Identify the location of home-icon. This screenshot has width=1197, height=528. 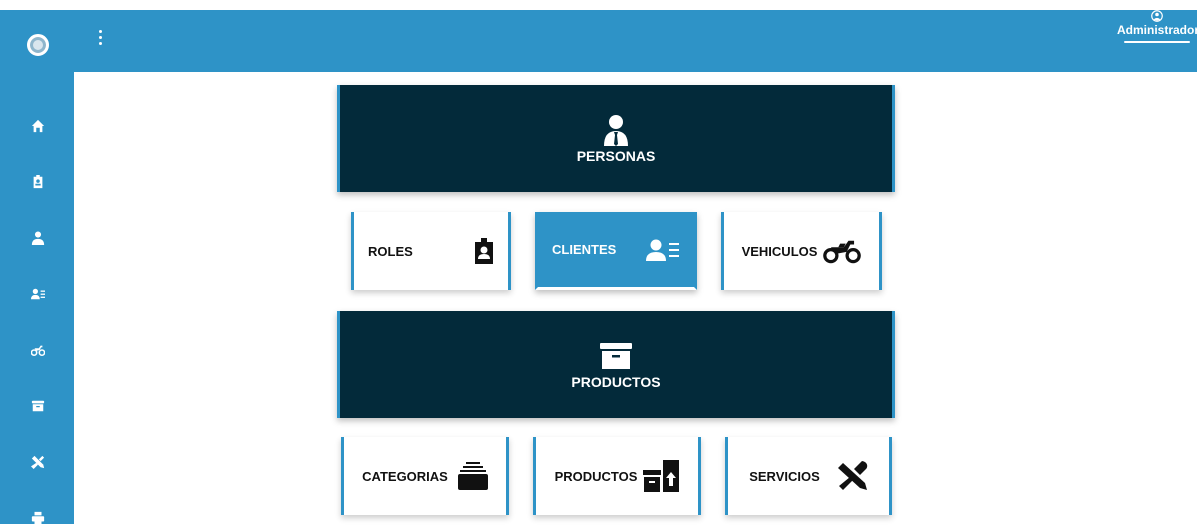
(38, 126).